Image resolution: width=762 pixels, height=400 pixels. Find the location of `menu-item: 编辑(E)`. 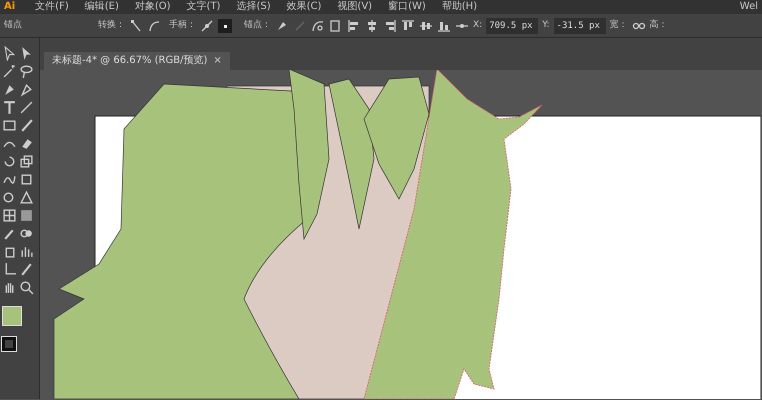

menu-item: 编辑(E) is located at coordinates (101, 7).